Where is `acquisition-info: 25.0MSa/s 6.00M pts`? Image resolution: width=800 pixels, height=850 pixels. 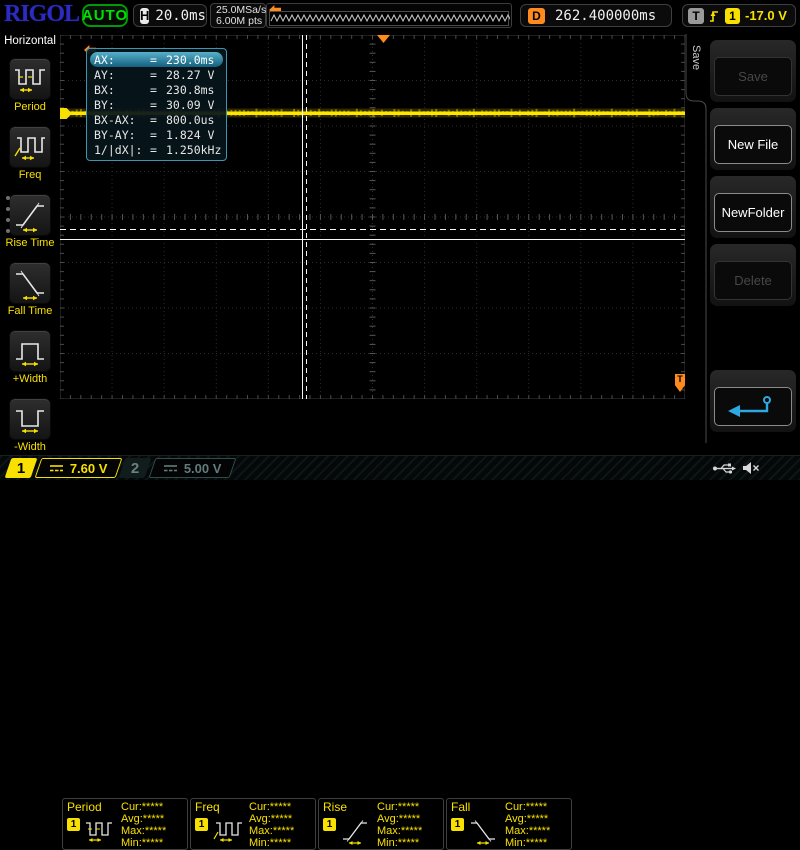 acquisition-info: 25.0MSa/s 6.00M pts is located at coordinates (238, 15).